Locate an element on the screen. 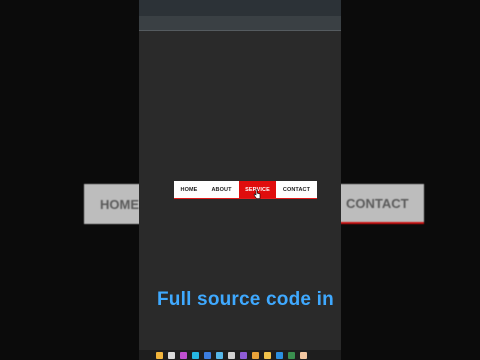  nav-item-about: ABOUT is located at coordinates (221, 189).